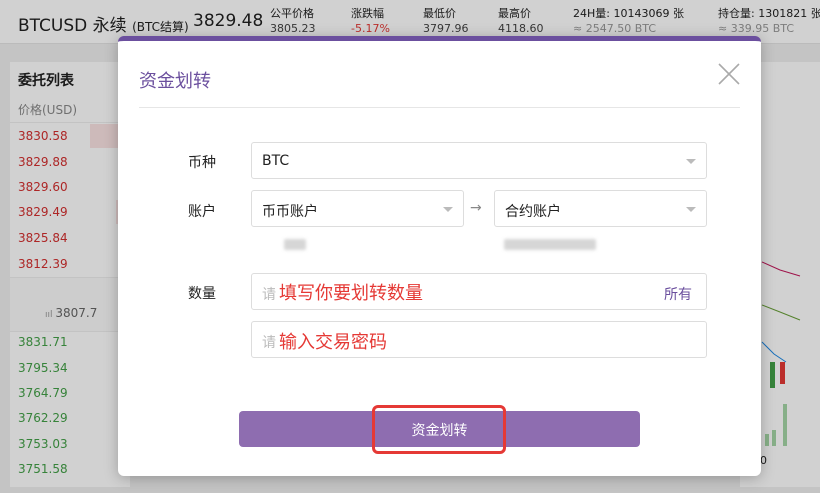  I want to click on currency-value: BTC, so click(276, 161).